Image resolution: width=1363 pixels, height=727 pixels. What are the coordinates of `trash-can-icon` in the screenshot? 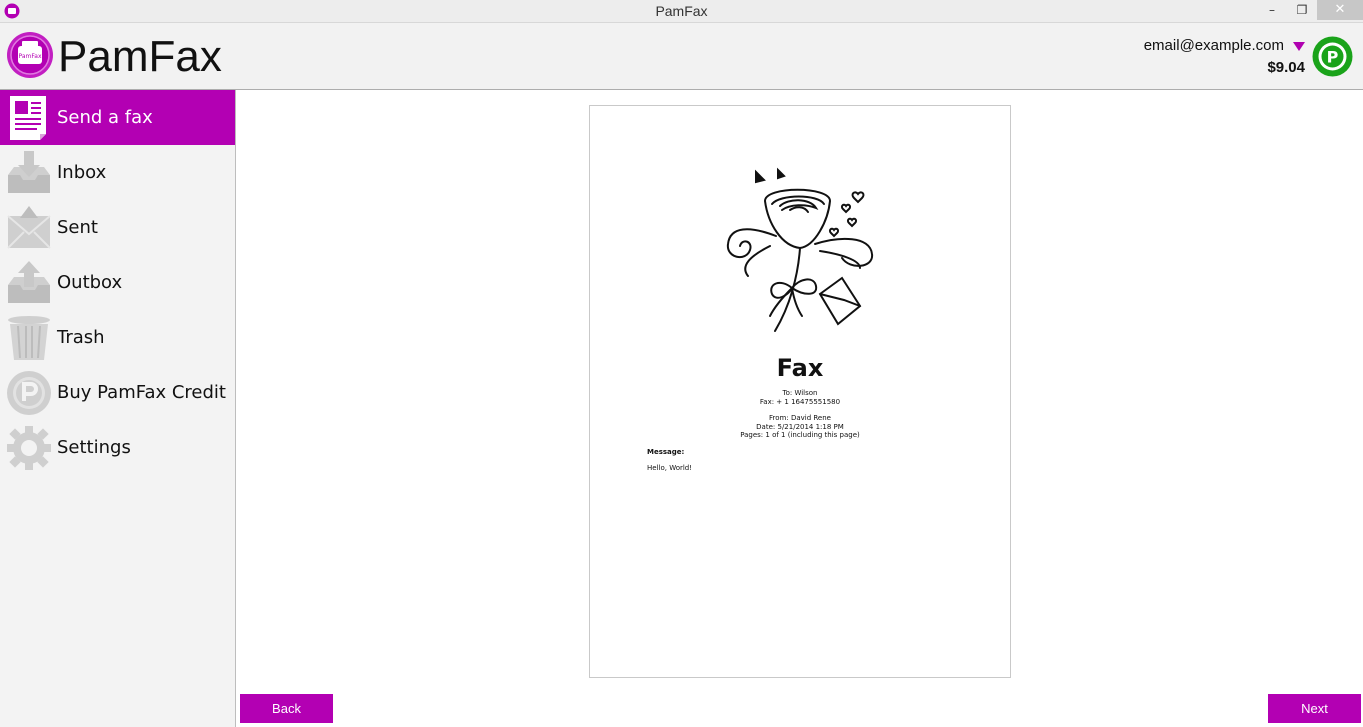 It's located at (29, 338).